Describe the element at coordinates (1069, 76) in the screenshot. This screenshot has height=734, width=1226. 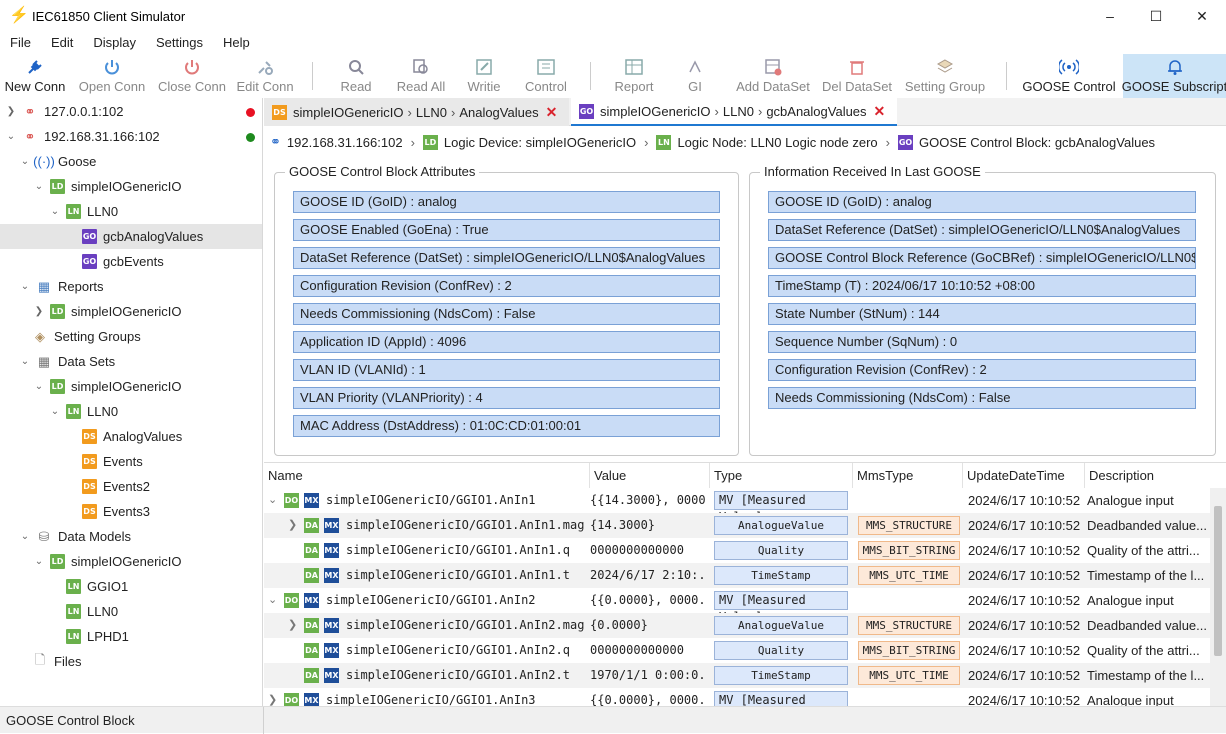
I see `goose-control-button: GOOSE Control` at that location.